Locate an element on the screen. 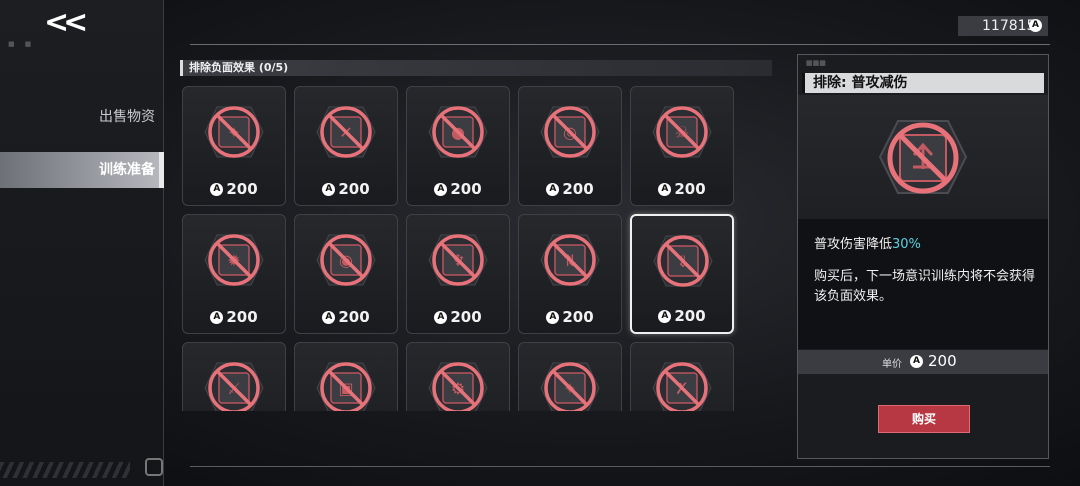 Image resolution: width=1080 pixels, height=486 pixels. effect-card: ▣ is located at coordinates (346, 376).